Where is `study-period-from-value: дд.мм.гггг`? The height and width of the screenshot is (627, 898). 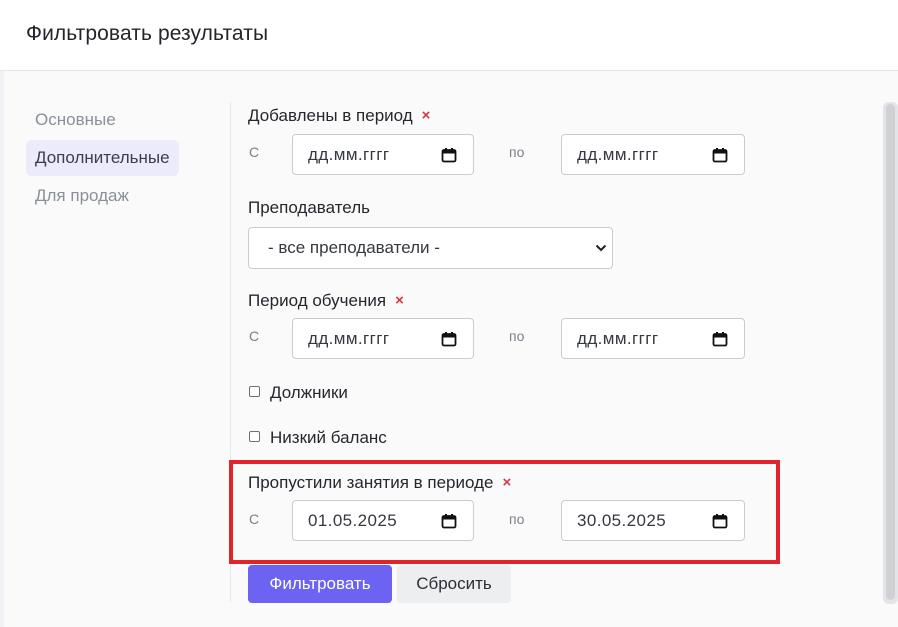
study-period-from-value: дд.мм.гггг is located at coordinates (349, 338).